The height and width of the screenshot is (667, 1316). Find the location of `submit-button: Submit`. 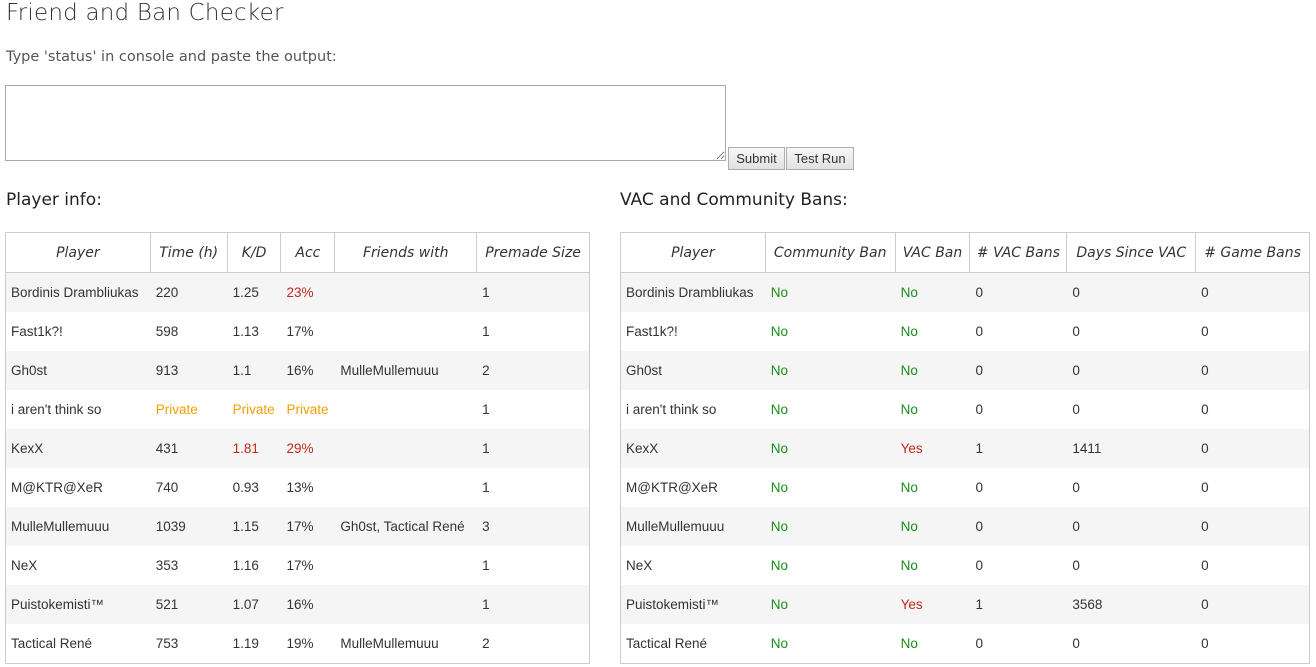

submit-button: Submit is located at coordinates (756, 158).